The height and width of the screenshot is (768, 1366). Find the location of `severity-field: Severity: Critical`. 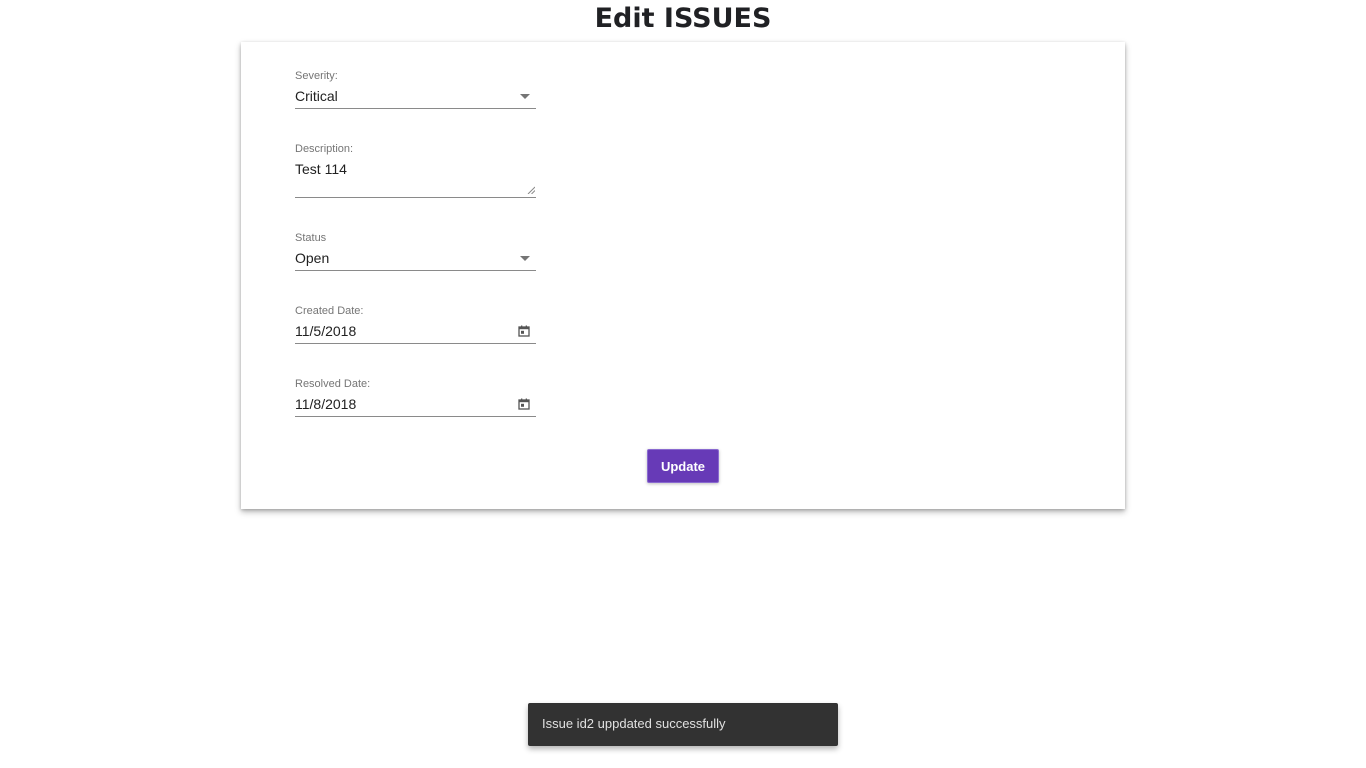

severity-field: Severity: Critical is located at coordinates (415, 89).